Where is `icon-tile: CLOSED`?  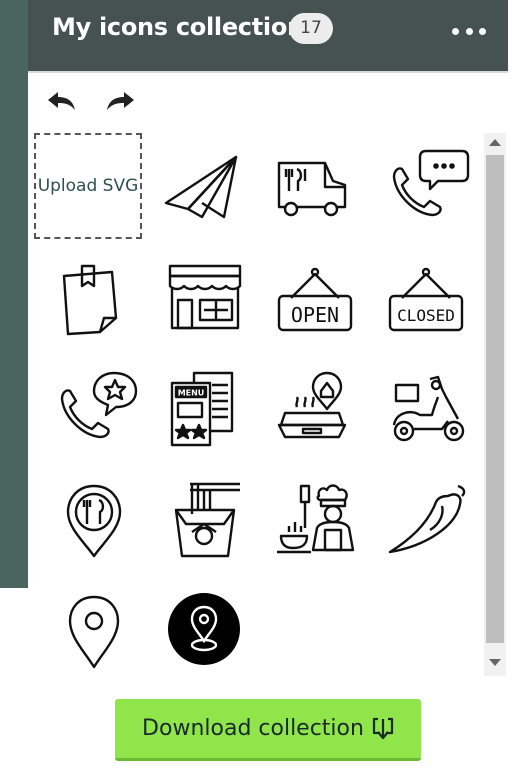 icon-tile: CLOSED is located at coordinates (429, 301).